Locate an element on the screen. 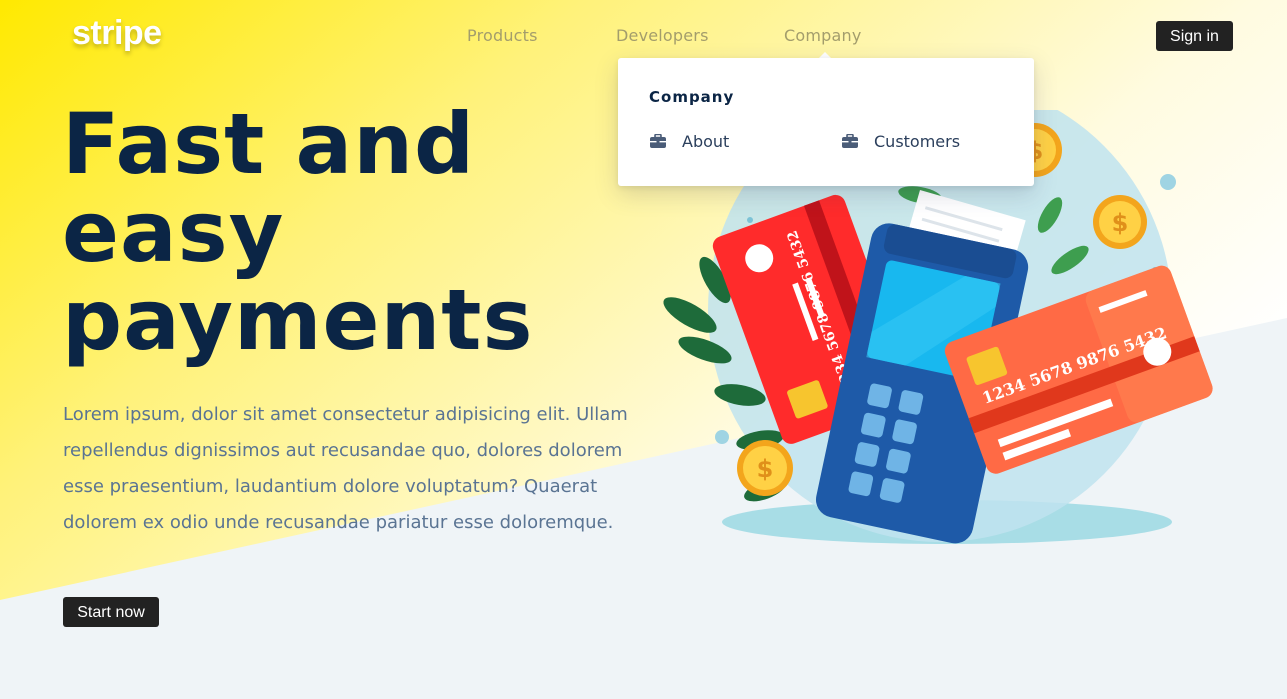  nav-company: Company is located at coordinates (823, 35).